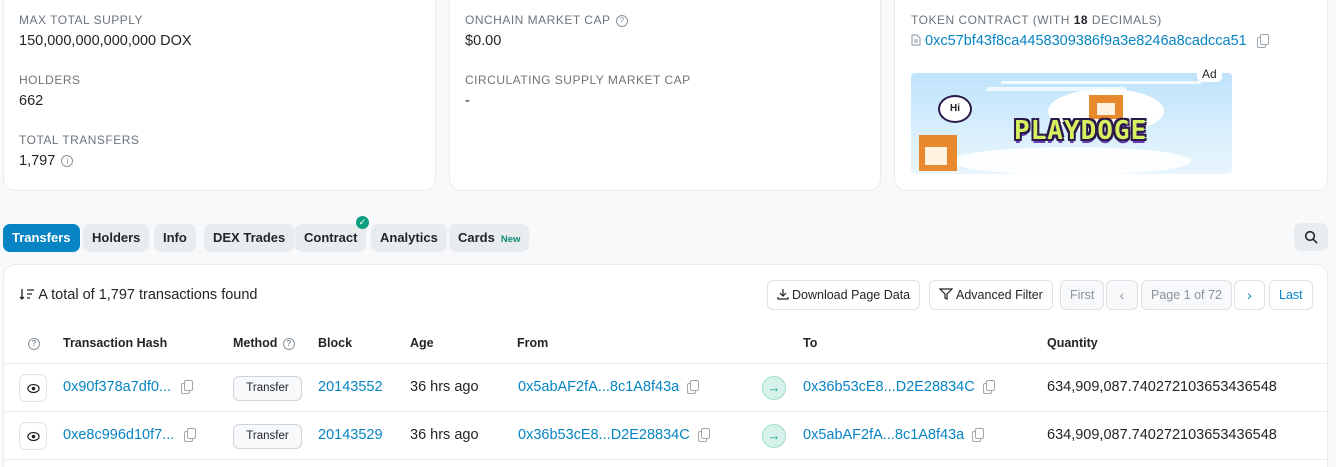  What do you see at coordinates (362, 222) in the screenshot?
I see `verified-check-icon: ✓` at bounding box center [362, 222].